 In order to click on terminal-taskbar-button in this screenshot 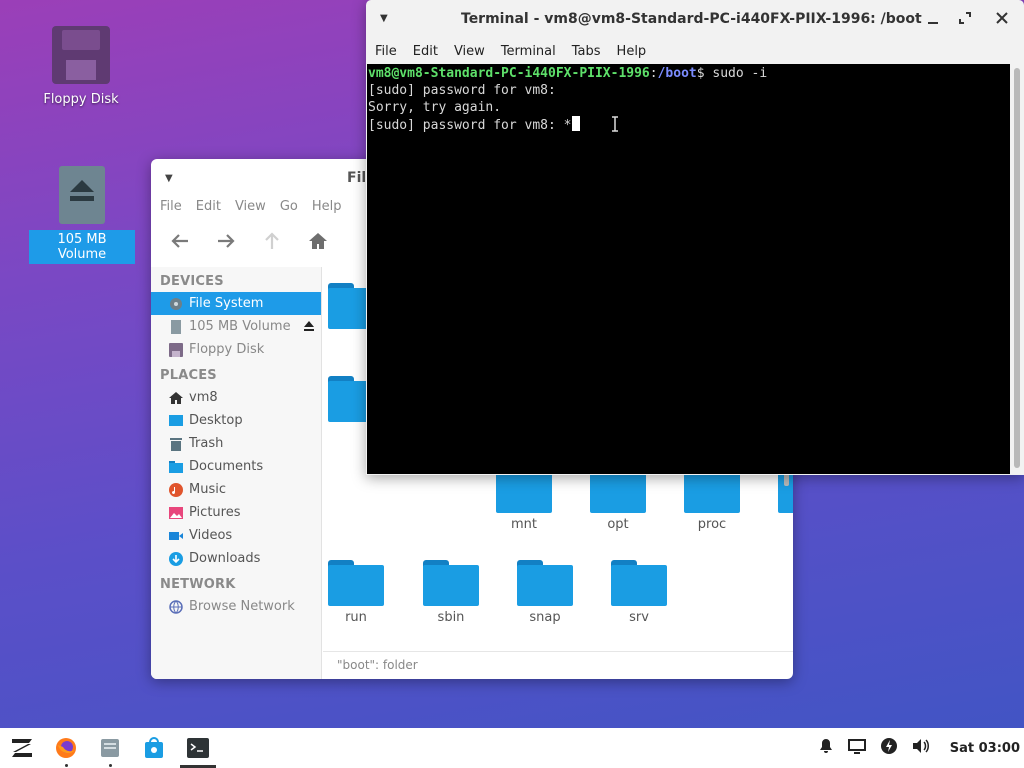, I will do `click(198, 748)`.